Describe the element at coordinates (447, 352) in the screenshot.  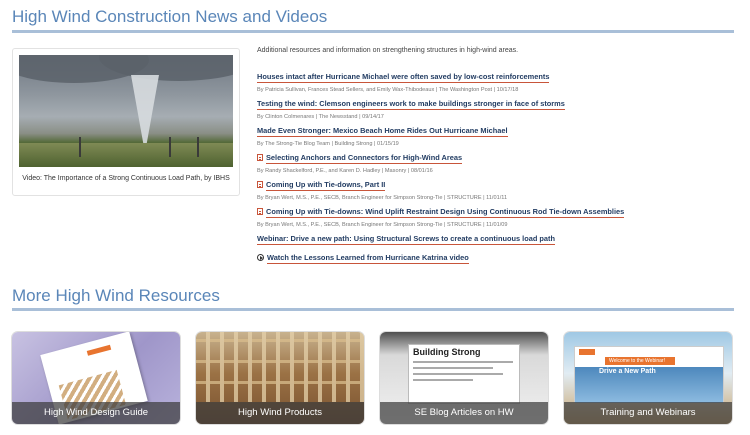
I see `blog-thumbnail-title: Building Strong` at that location.